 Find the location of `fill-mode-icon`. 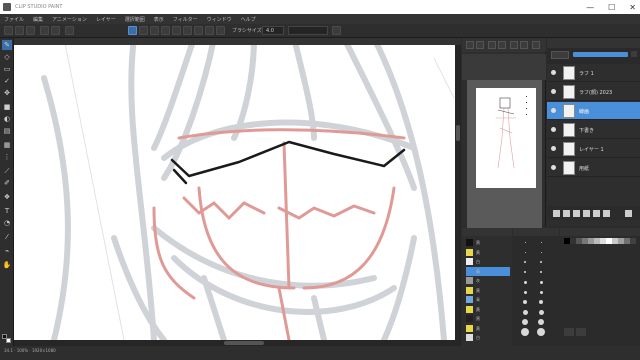

fill-mode-icon is located at coordinates (176, 30).